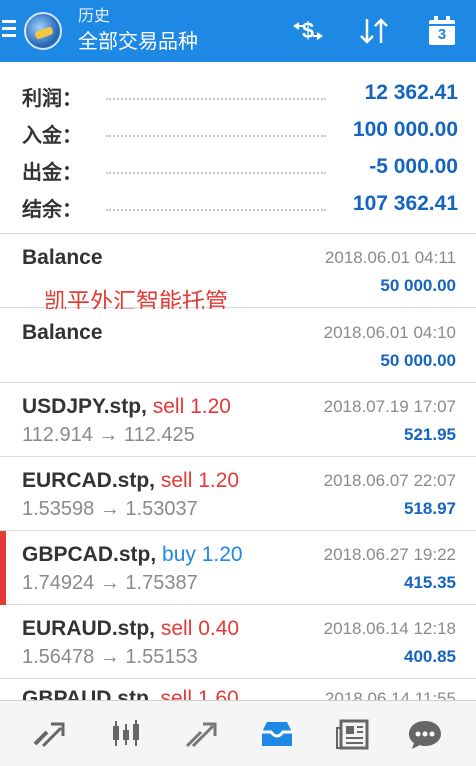  I want to click on summary-row-balance: 结余： 107 362.41, so click(240, 205).